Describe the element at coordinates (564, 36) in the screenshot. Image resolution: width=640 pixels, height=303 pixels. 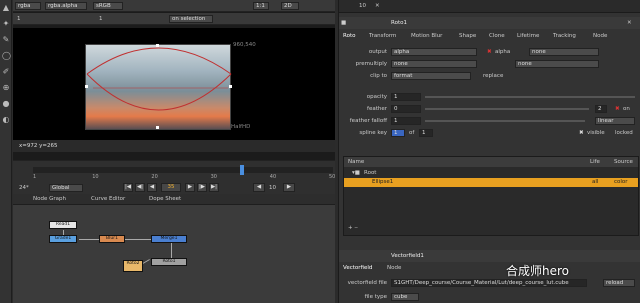
I see `tab-tracking: Tracking` at that location.